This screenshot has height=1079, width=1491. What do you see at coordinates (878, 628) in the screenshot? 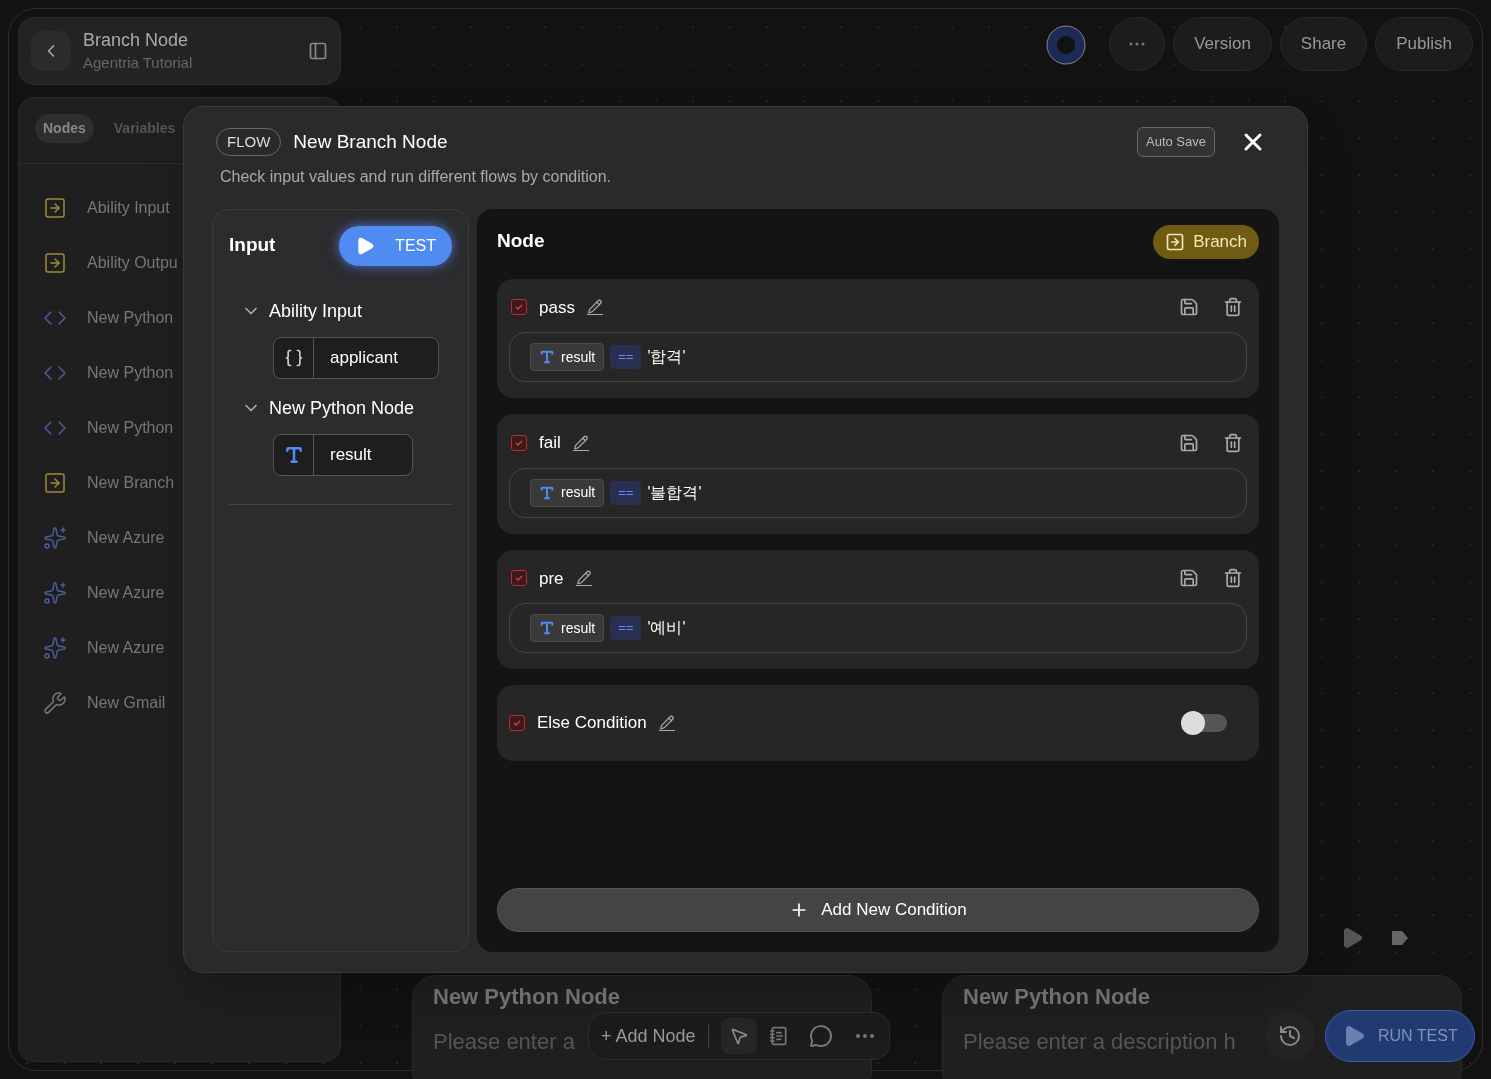
I see `condition-expression: result == '예비'` at bounding box center [878, 628].